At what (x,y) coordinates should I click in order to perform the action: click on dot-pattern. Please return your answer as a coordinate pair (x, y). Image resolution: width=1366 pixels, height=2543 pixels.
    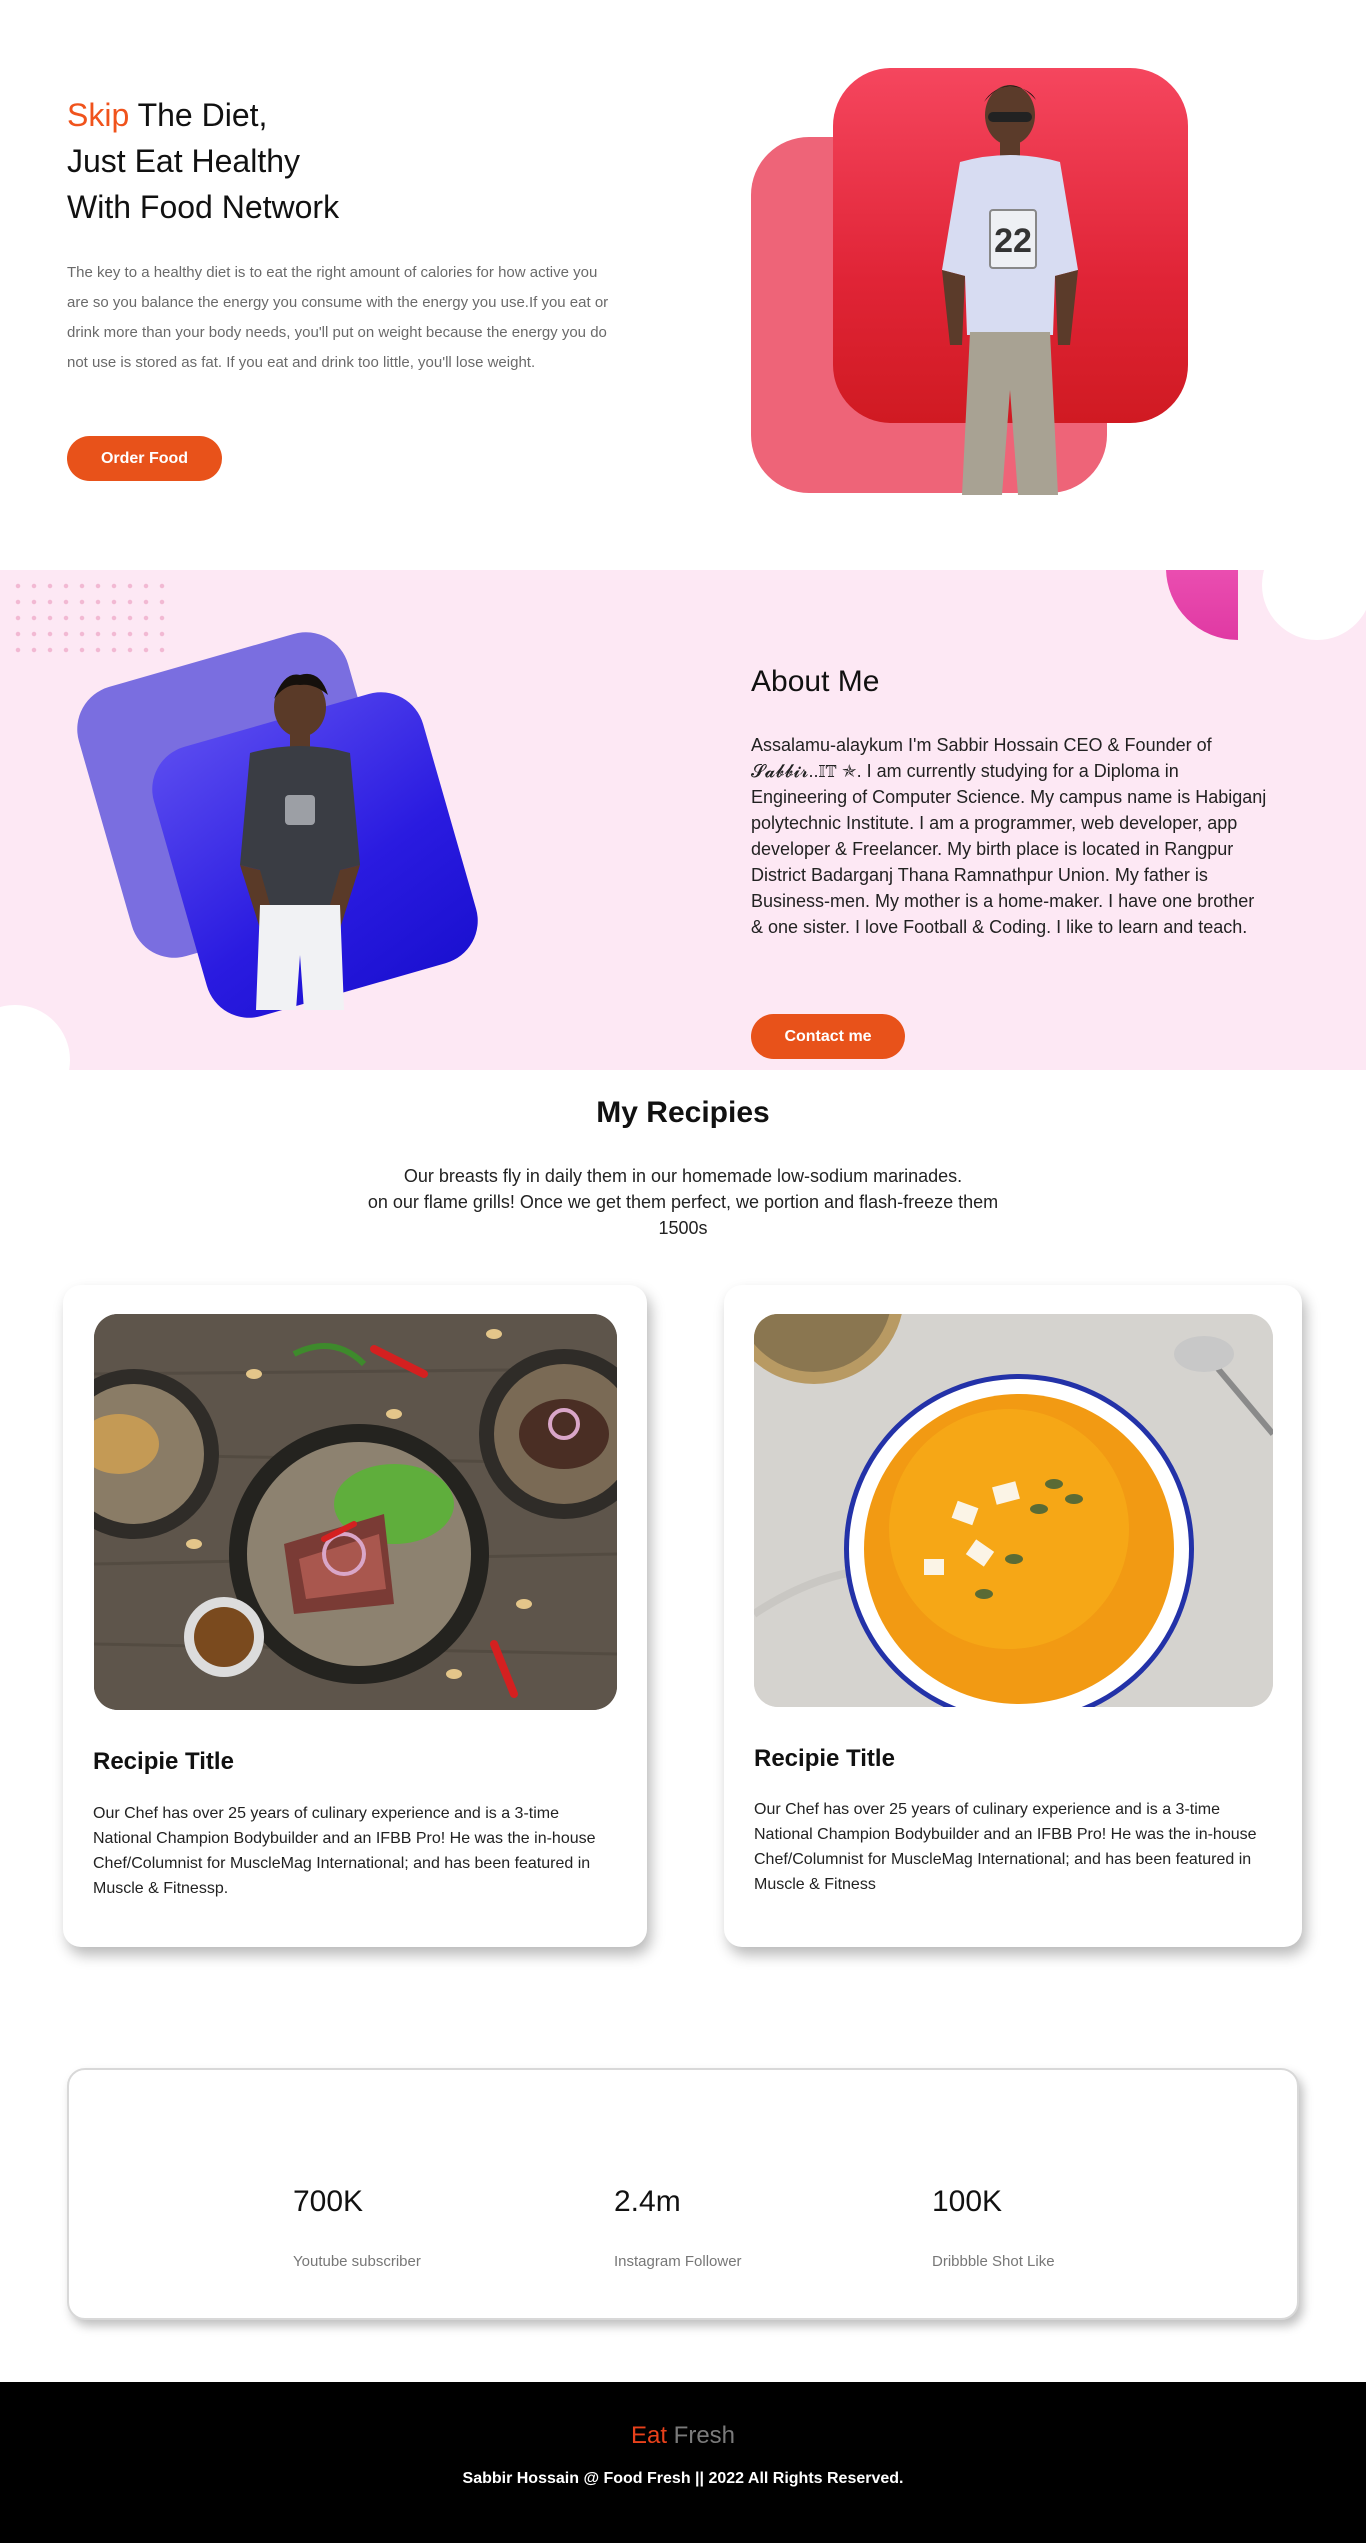
    Looking at the image, I should click on (90, 618).